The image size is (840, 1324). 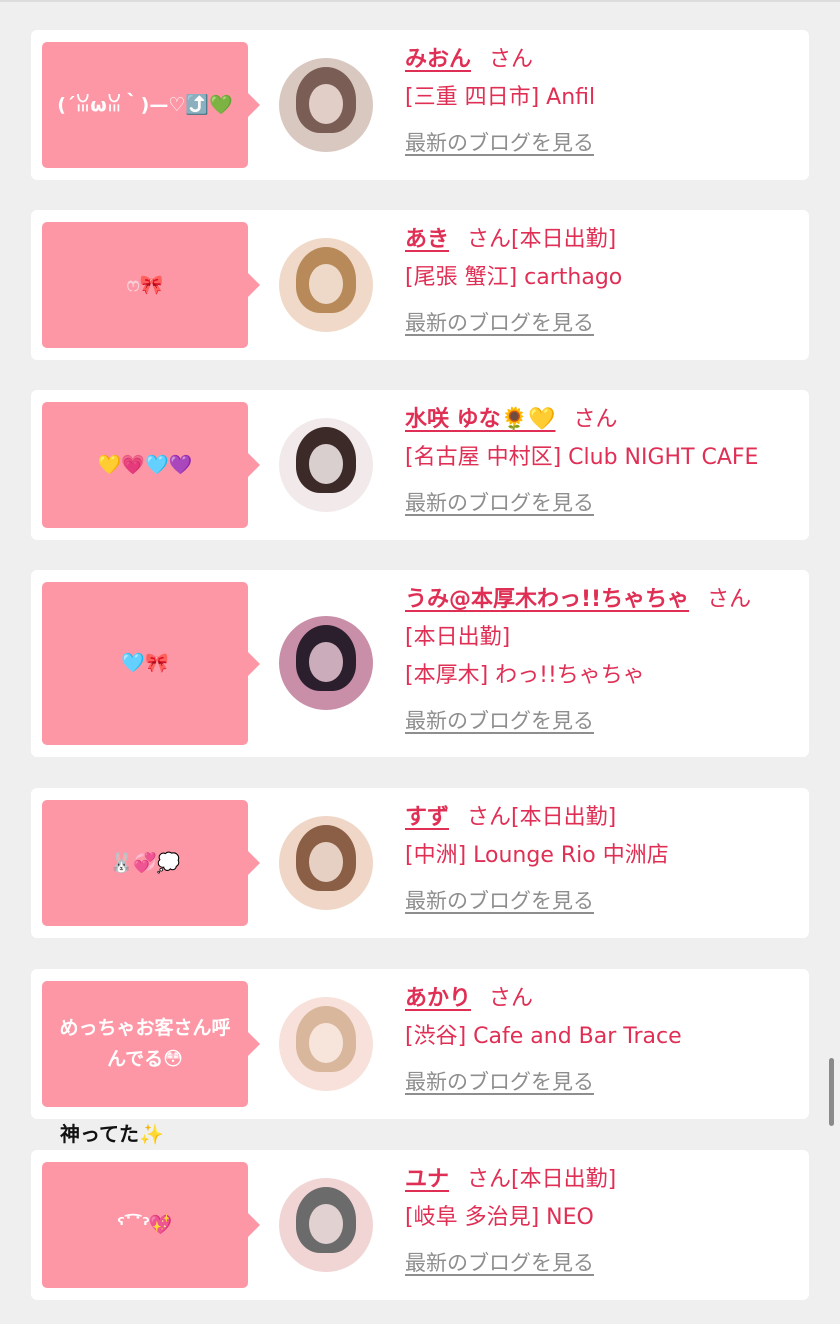 I want to click on profile-info: ユナ さん[本日出勤] [岐阜 多治見] NEO 最新のブログを見る, so click(x=605, y=1221).